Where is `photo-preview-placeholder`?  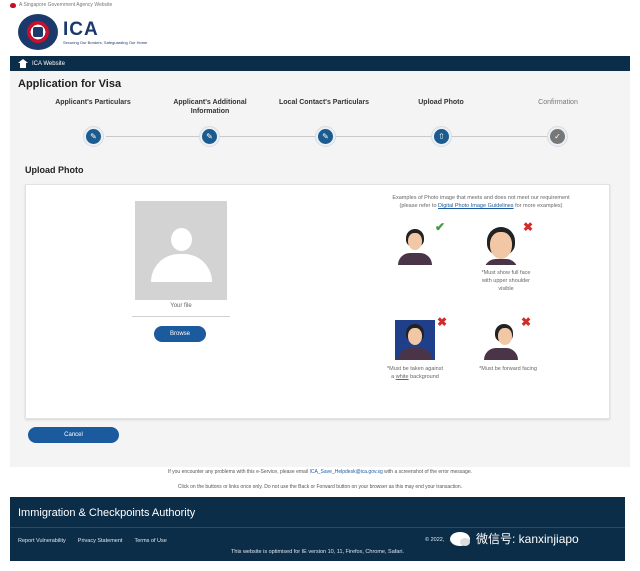
photo-preview-placeholder is located at coordinates (181, 250).